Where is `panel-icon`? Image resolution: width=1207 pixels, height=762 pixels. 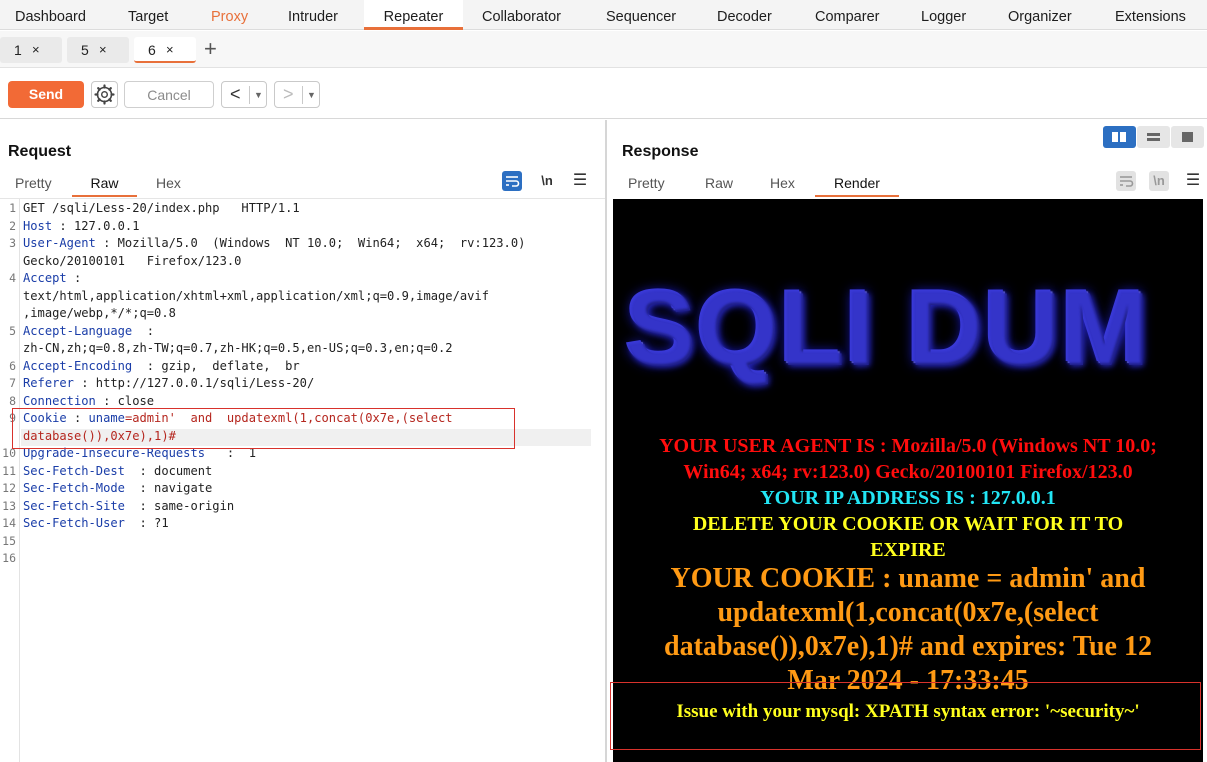
panel-icon is located at coordinates (1187, 137).